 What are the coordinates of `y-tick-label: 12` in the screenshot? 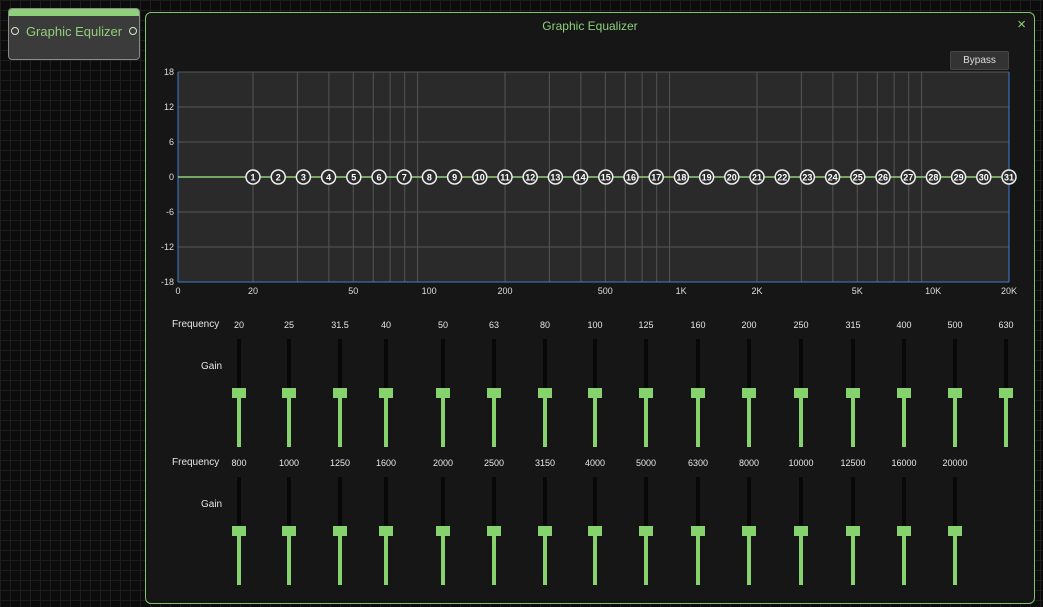 It's located at (169, 107).